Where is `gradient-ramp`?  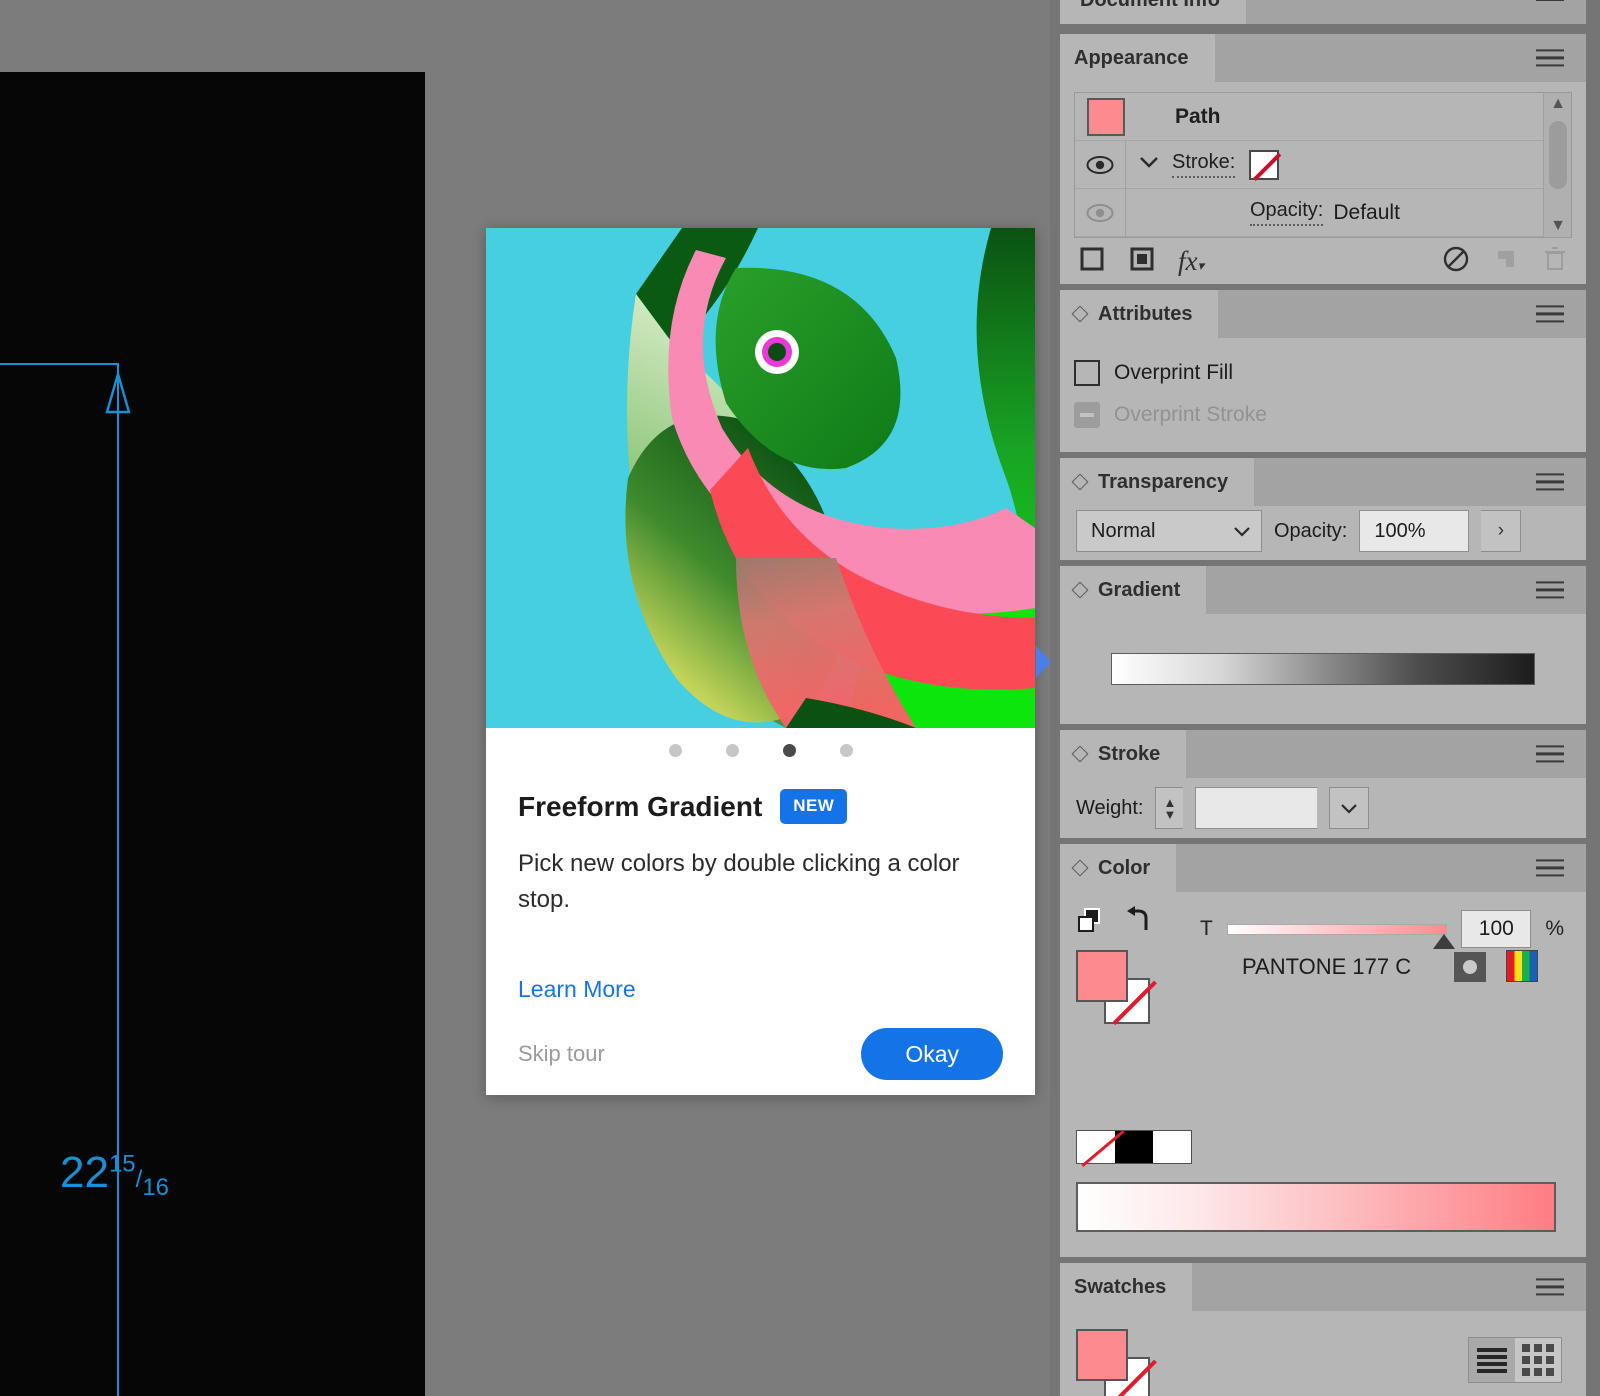 gradient-ramp is located at coordinates (1323, 669).